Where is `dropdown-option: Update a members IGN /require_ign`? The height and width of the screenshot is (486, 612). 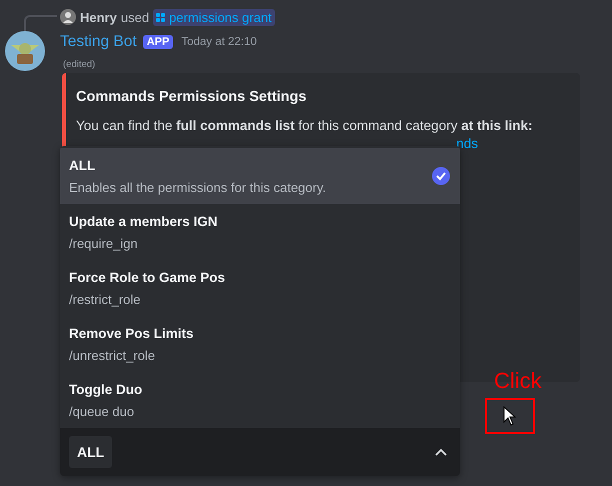 dropdown-option: Update a members IGN /require_ign is located at coordinates (260, 232).